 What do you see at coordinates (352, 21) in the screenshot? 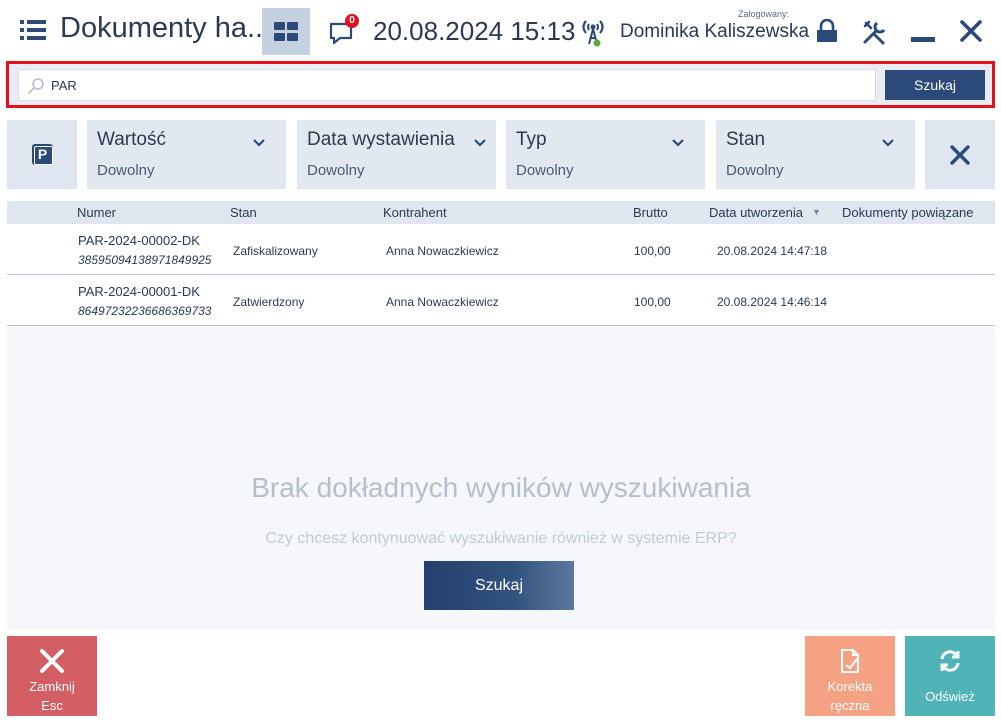
I see `messages-count-badge: 0` at bounding box center [352, 21].